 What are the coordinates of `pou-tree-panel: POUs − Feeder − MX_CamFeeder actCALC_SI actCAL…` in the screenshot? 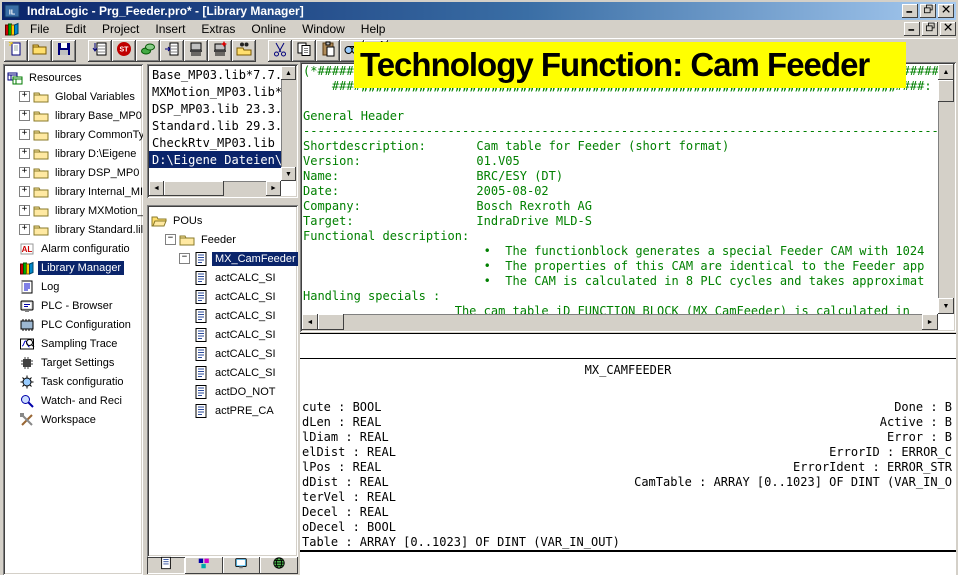 It's located at (222, 381).